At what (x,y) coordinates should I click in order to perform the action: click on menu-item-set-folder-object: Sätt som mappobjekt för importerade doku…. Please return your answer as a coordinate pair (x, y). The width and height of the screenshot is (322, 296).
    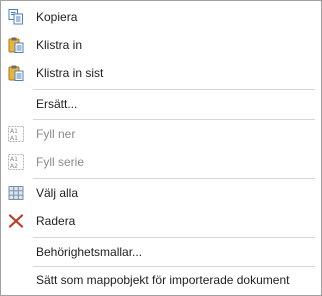
    Looking at the image, I should click on (161, 280).